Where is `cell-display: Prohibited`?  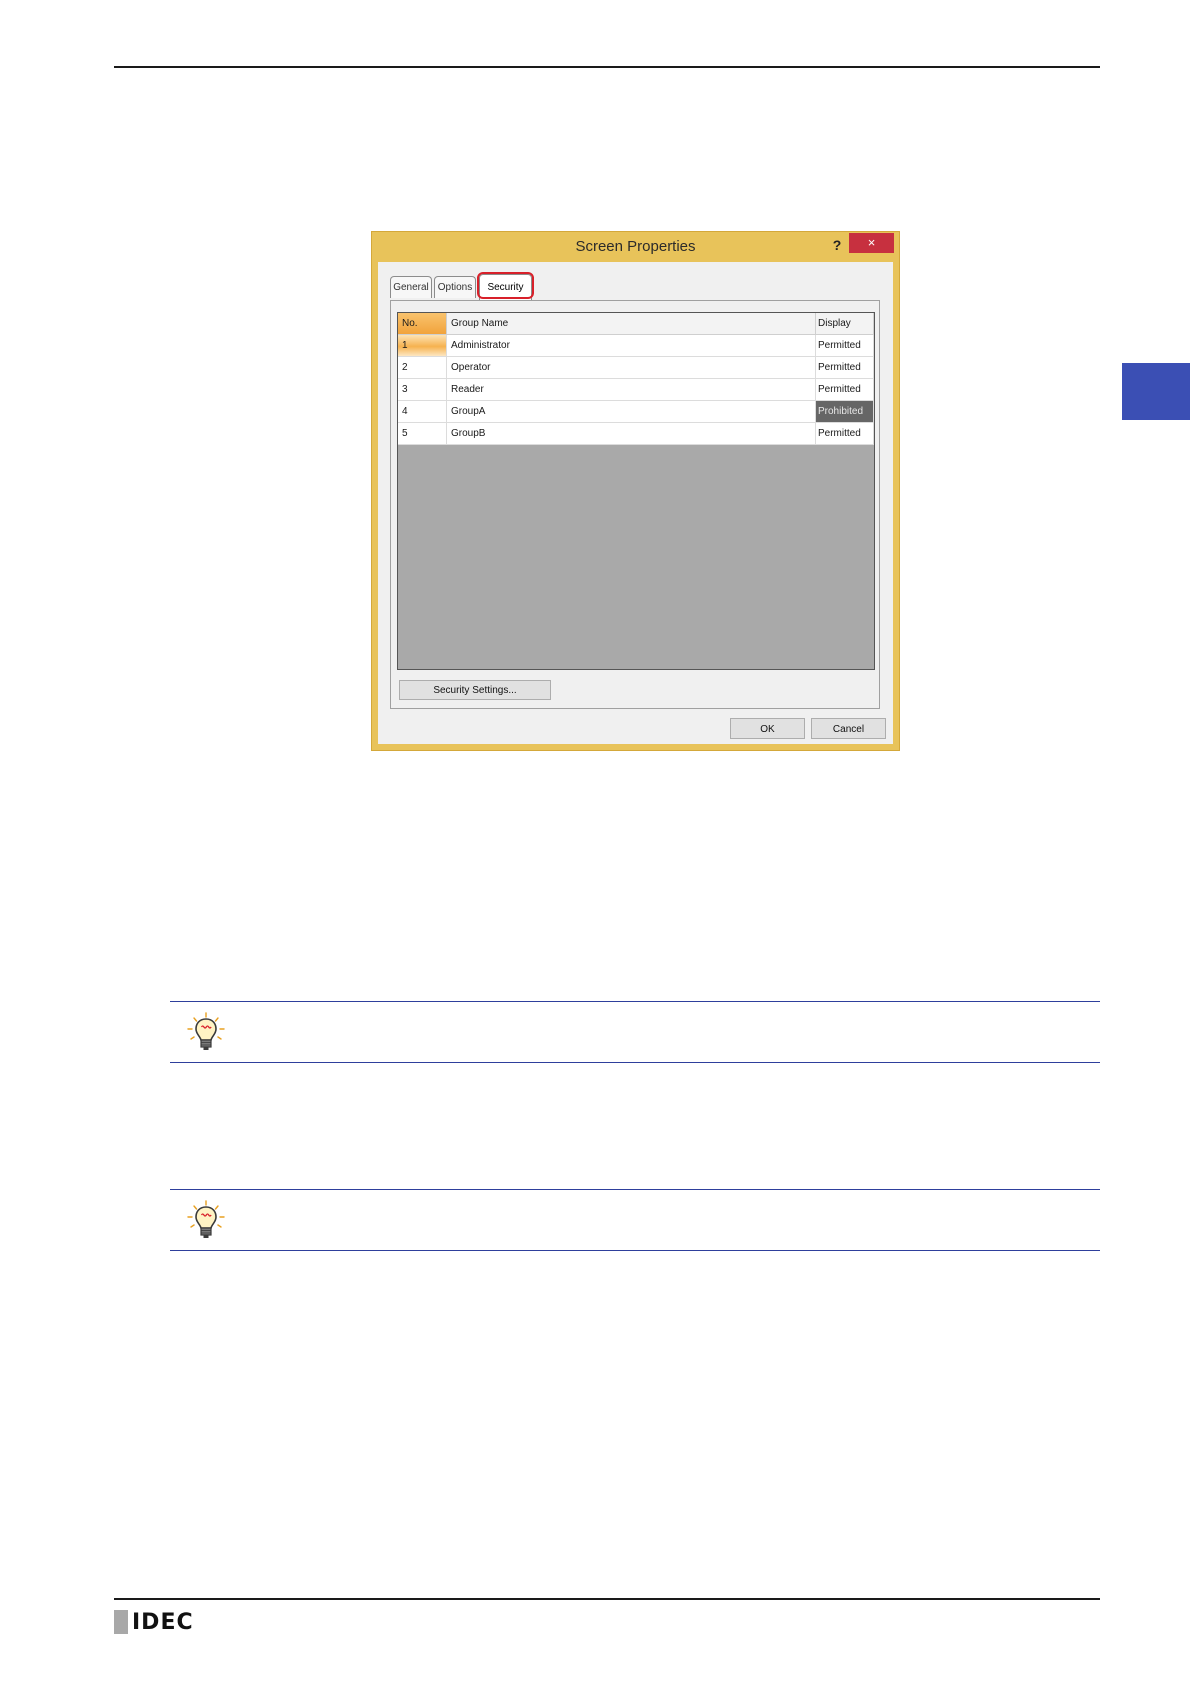 cell-display: Prohibited is located at coordinates (845, 412).